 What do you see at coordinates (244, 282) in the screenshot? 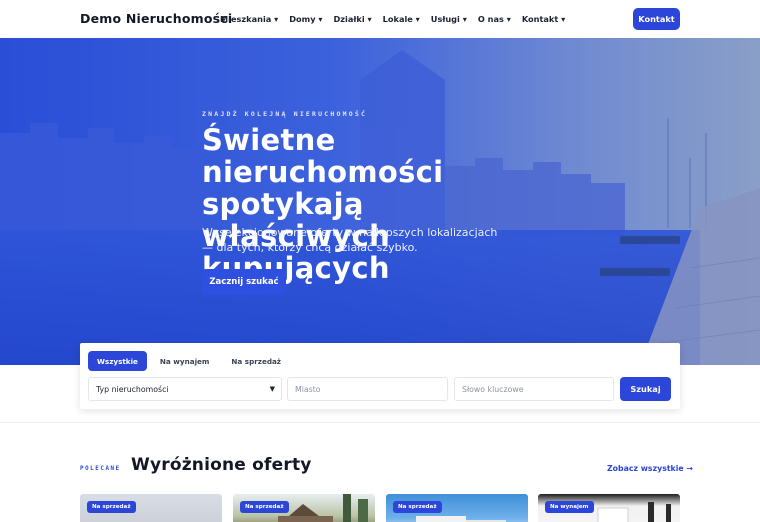
I see `start-search-button: Zacznij szukać` at bounding box center [244, 282].